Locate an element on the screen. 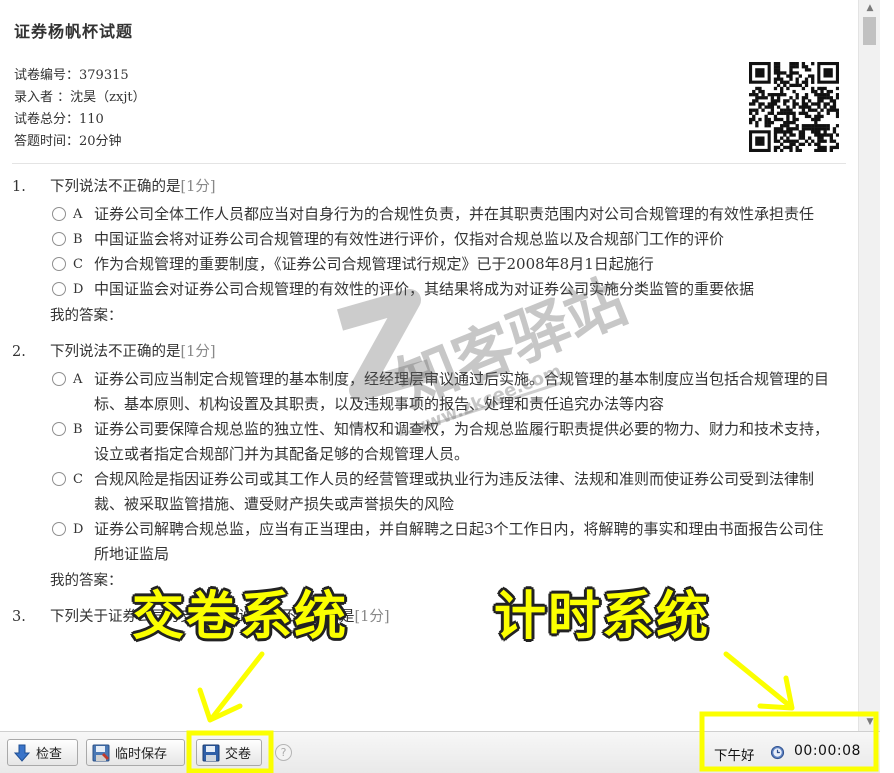 The image size is (894, 773). submit-system-callout: 交卷系统 is located at coordinates (240, 617).